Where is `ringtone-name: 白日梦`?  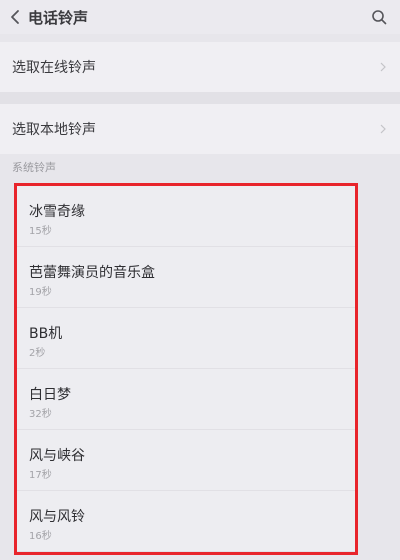
ringtone-name: 白日梦 is located at coordinates (50, 395).